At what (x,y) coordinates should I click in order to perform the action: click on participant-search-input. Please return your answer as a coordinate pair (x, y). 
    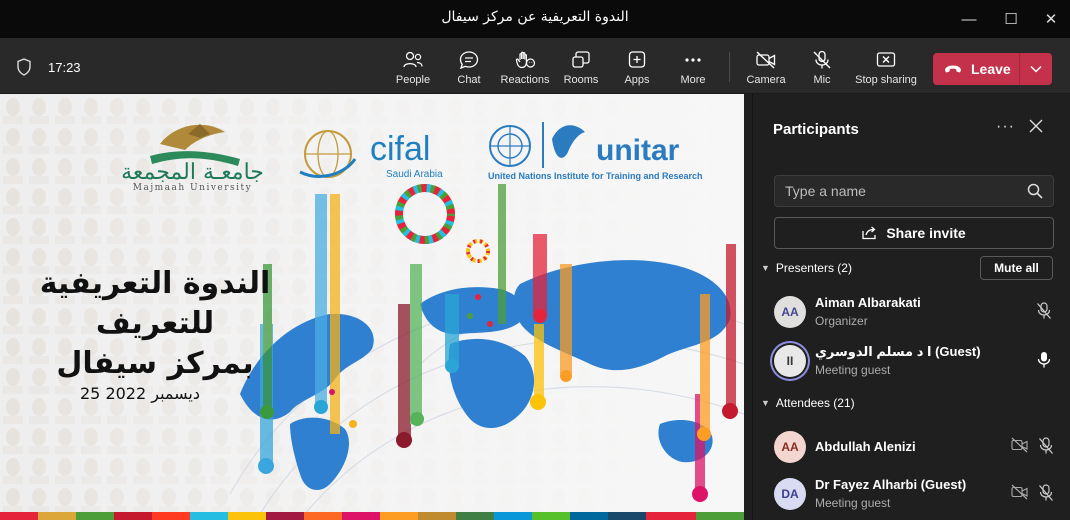
    Looking at the image, I should click on (905, 191).